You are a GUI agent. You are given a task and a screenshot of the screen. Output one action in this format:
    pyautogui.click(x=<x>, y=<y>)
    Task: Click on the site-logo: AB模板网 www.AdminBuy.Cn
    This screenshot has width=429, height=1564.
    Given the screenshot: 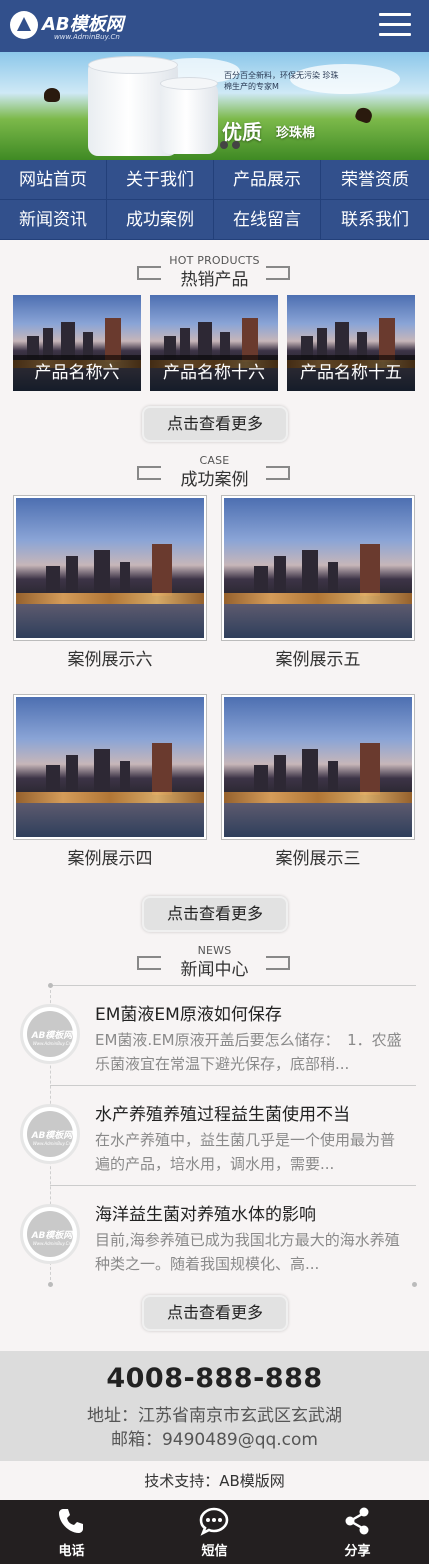 What is the action you would take?
    pyautogui.click(x=70, y=26)
    